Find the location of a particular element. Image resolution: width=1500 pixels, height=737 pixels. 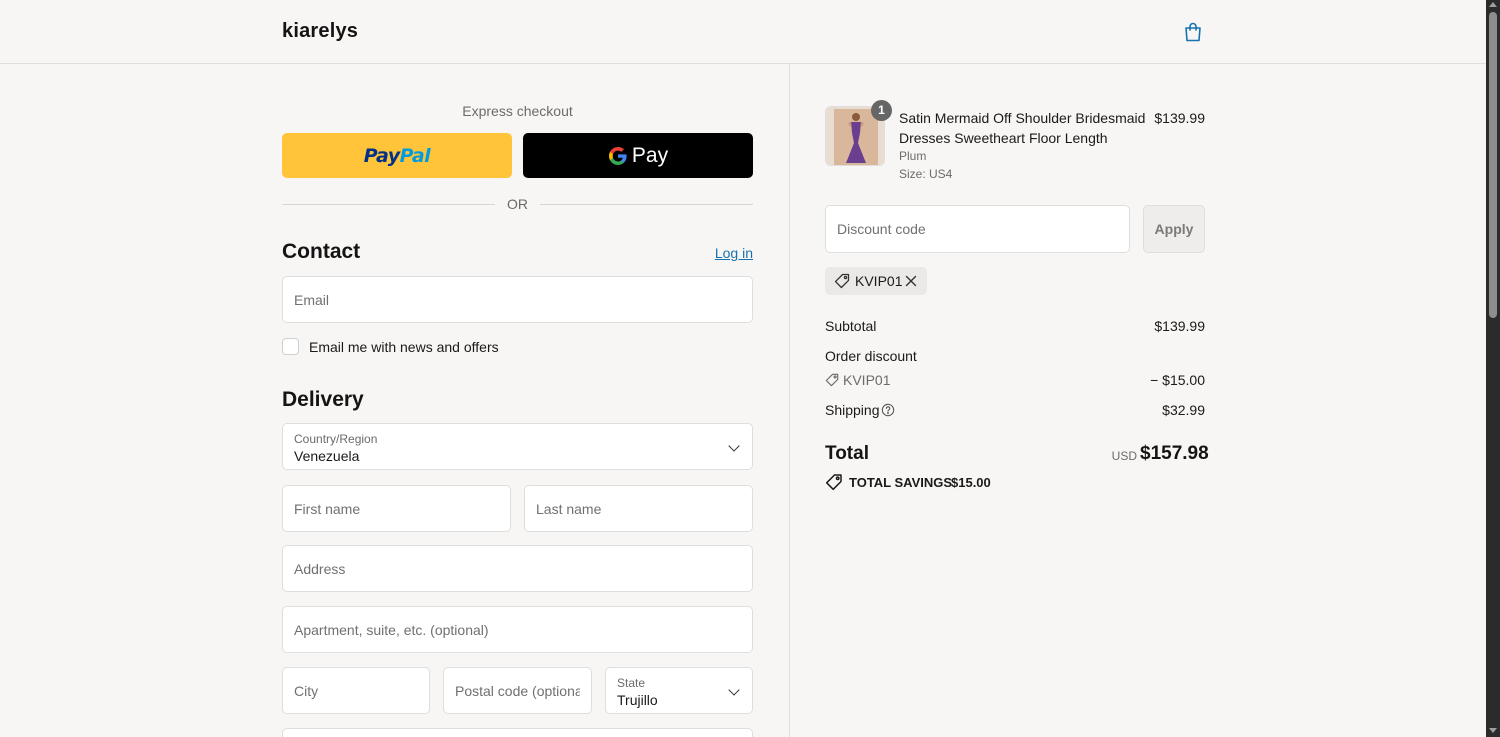

column-divider is located at coordinates (789, 400).